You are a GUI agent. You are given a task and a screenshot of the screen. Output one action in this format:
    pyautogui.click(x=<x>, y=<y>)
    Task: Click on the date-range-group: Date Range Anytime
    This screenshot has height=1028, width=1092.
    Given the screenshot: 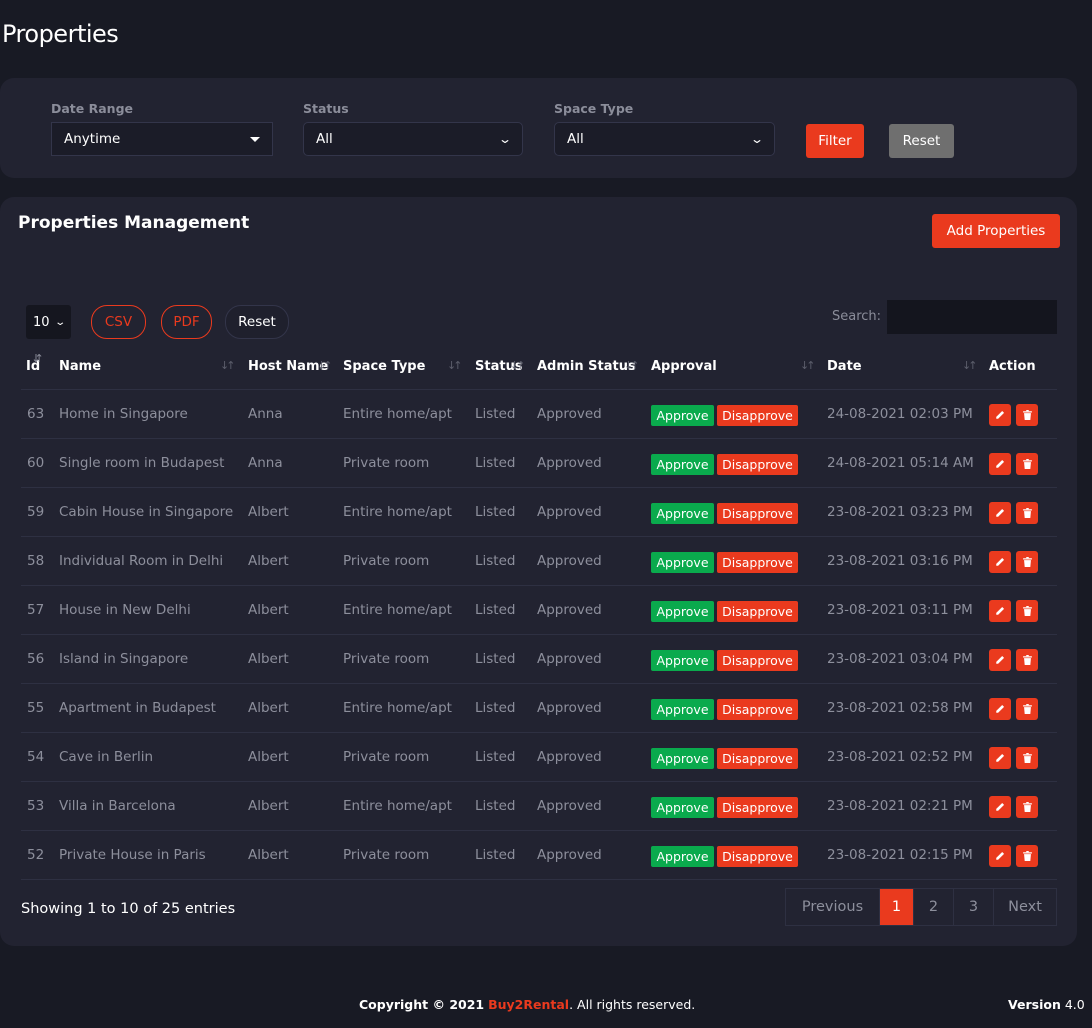 What is the action you would take?
    pyautogui.click(x=162, y=128)
    